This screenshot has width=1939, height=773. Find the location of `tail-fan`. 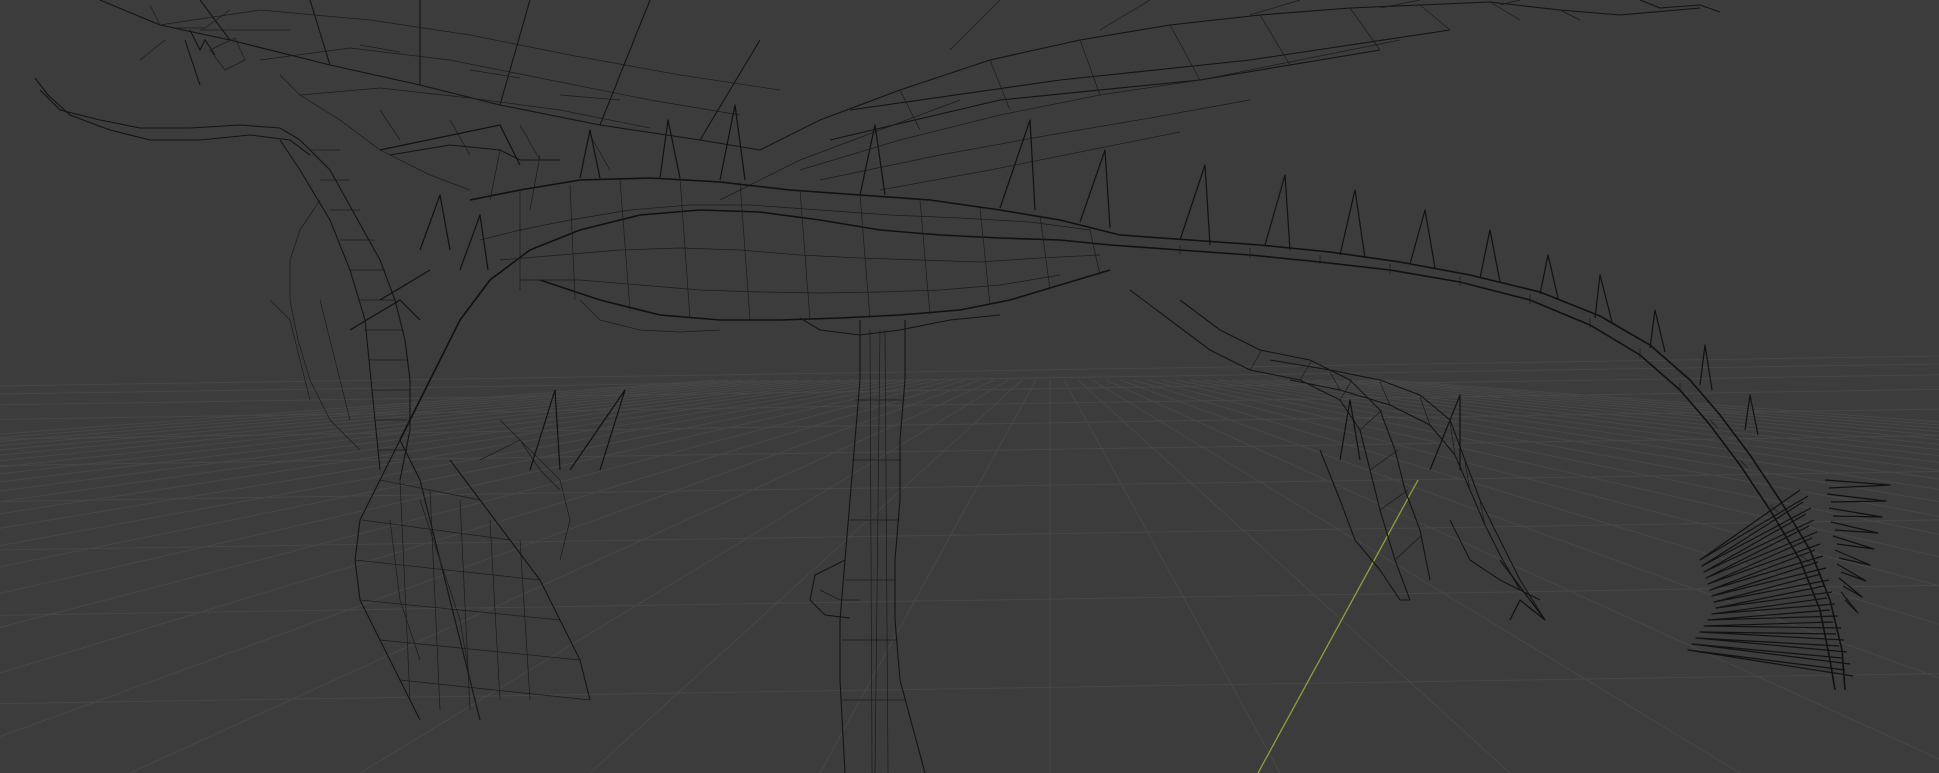

tail-fan is located at coordinates (1789, 578).